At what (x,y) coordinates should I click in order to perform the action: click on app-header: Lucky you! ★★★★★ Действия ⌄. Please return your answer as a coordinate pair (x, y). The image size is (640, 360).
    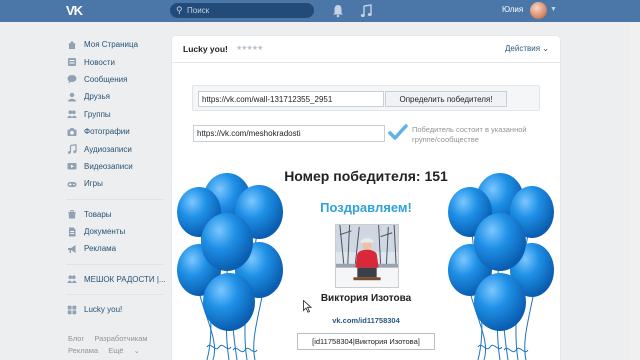
    Looking at the image, I should click on (366, 49).